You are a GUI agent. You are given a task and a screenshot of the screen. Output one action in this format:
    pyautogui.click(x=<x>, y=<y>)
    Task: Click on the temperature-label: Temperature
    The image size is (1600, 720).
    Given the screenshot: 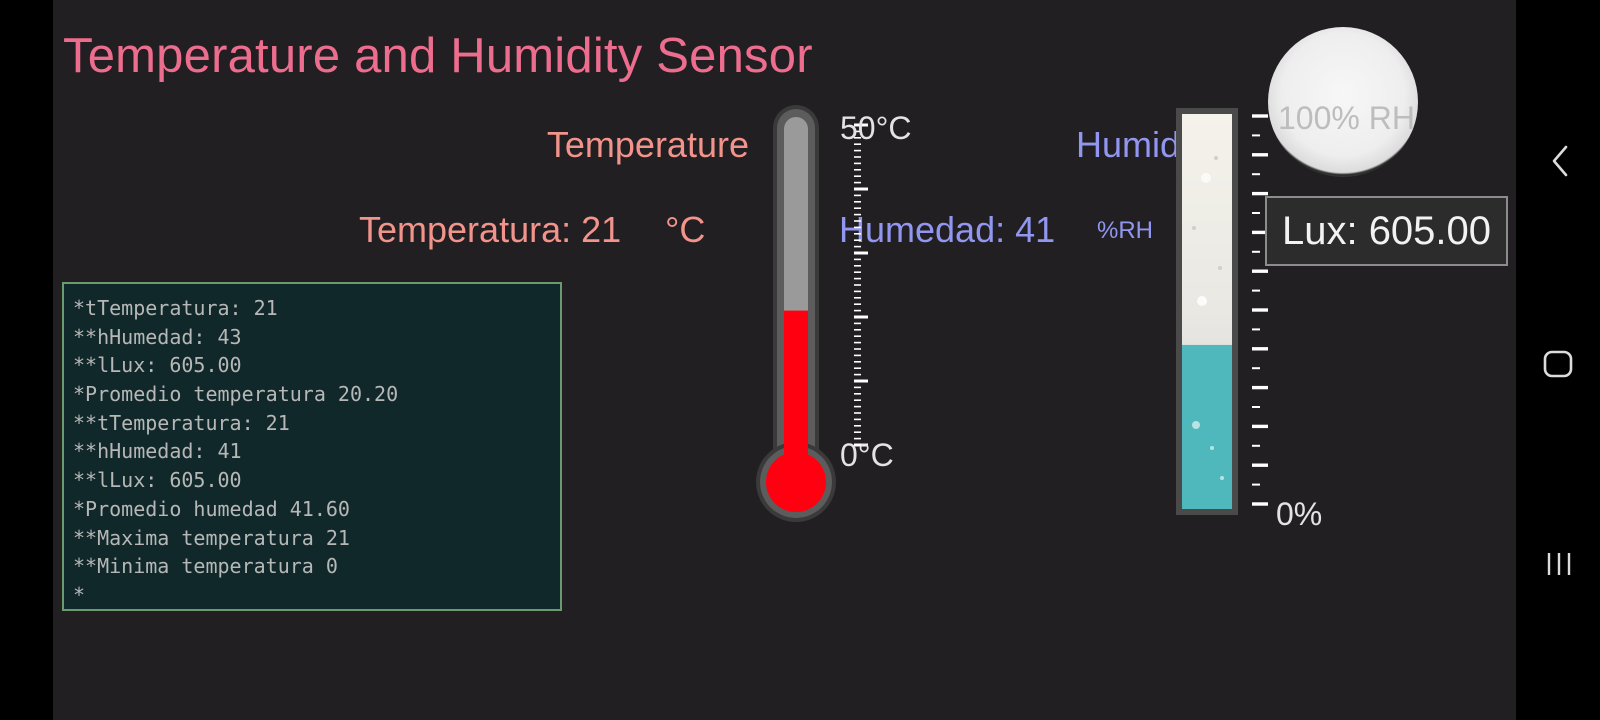 What is the action you would take?
    pyautogui.click(x=647, y=144)
    